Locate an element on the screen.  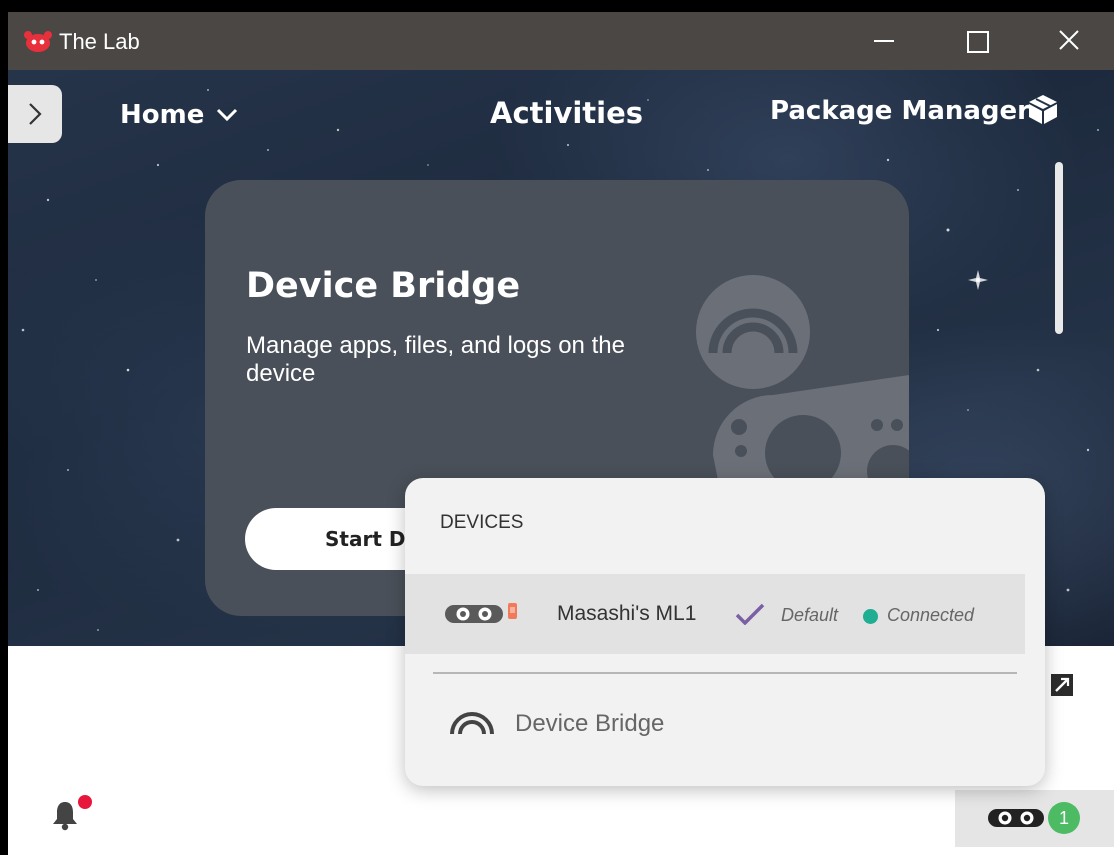
window-title: The Lab is located at coordinates (99, 41).